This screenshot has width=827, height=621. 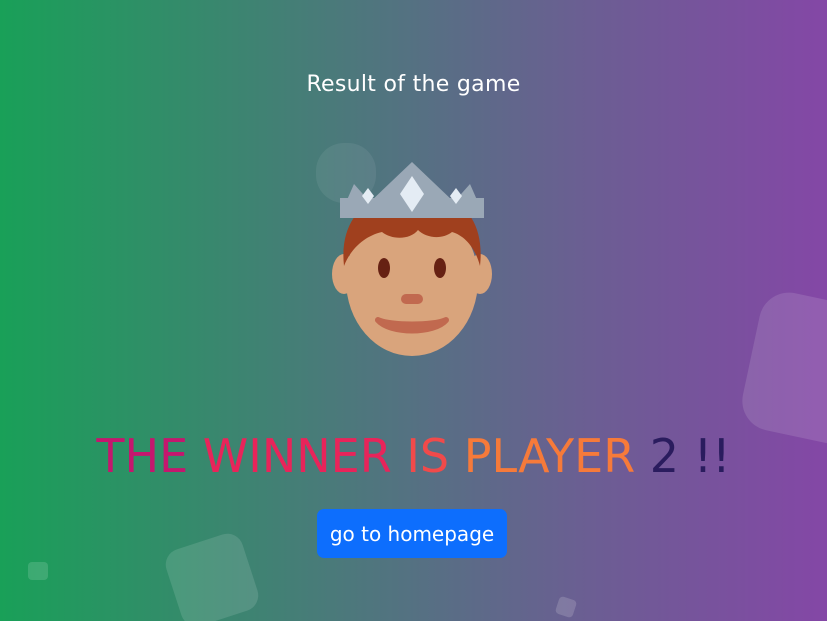 I want to click on winner-word: PLAYER, so click(x=549, y=456).